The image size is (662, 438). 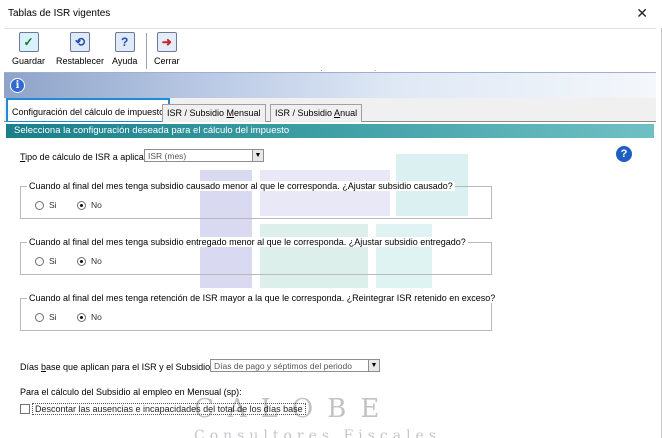 What do you see at coordinates (46, 205) in the screenshot?
I see `radio-subsidio-causado-si: Si` at bounding box center [46, 205].